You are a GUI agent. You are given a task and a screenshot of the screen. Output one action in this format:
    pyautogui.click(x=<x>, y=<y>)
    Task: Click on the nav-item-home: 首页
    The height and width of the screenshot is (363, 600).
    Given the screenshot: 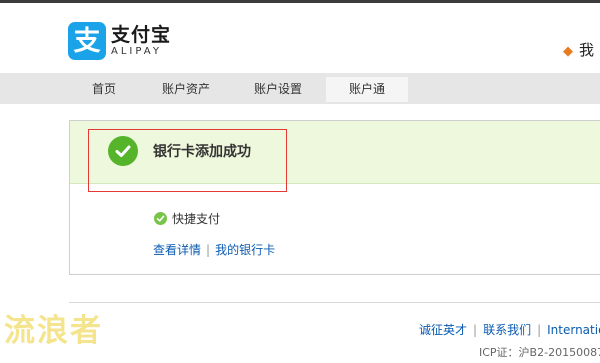 What is the action you would take?
    pyautogui.click(x=104, y=89)
    